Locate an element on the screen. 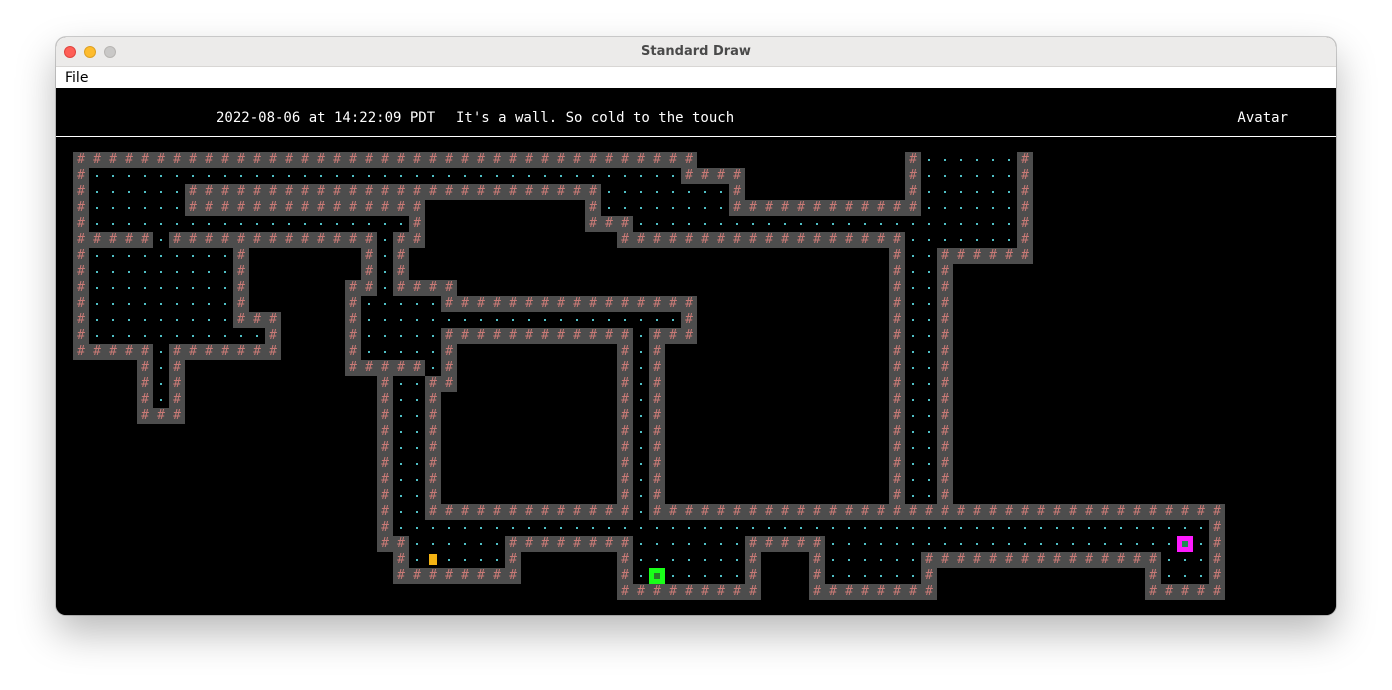  title-bar: Standard Draw is located at coordinates (696, 52).